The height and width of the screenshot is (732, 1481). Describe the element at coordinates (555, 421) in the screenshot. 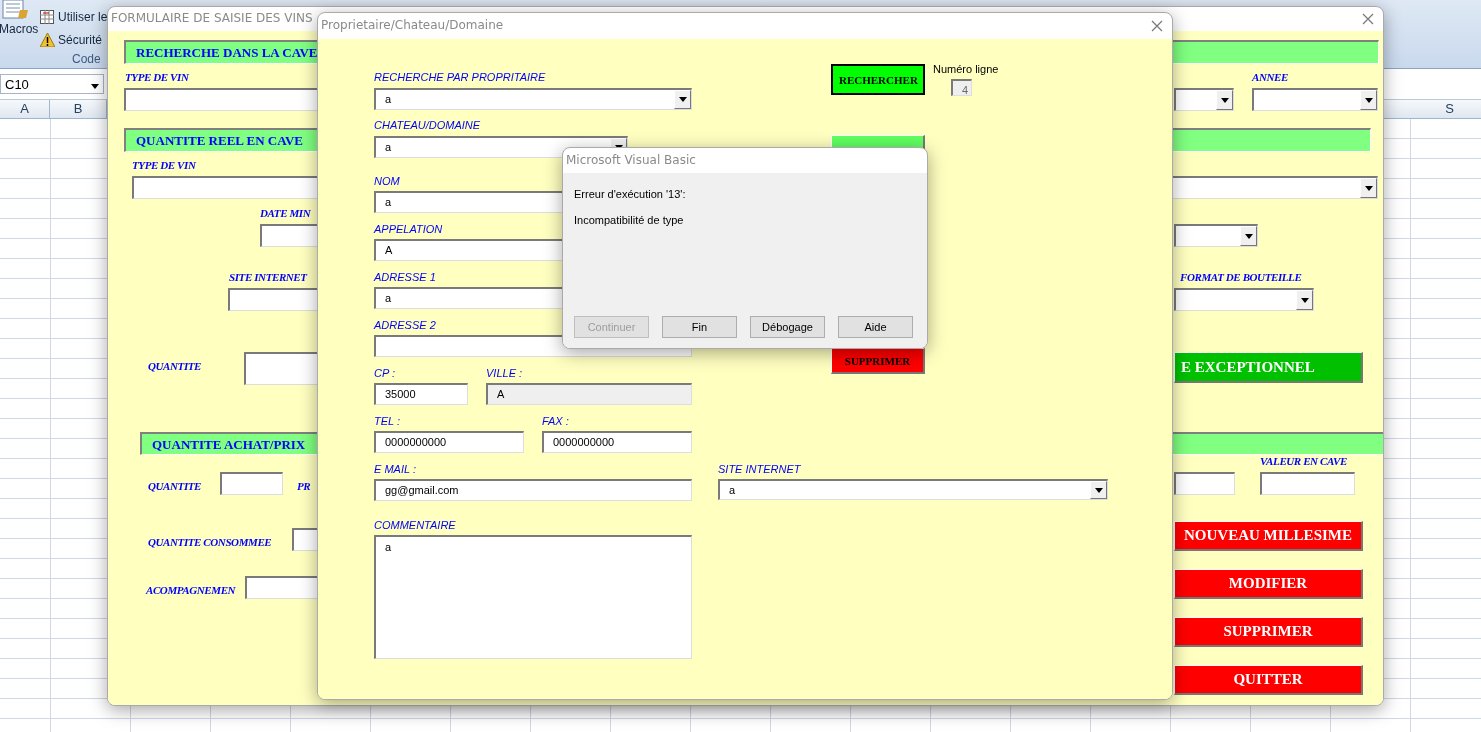

I see `field-label: FAX :` at that location.